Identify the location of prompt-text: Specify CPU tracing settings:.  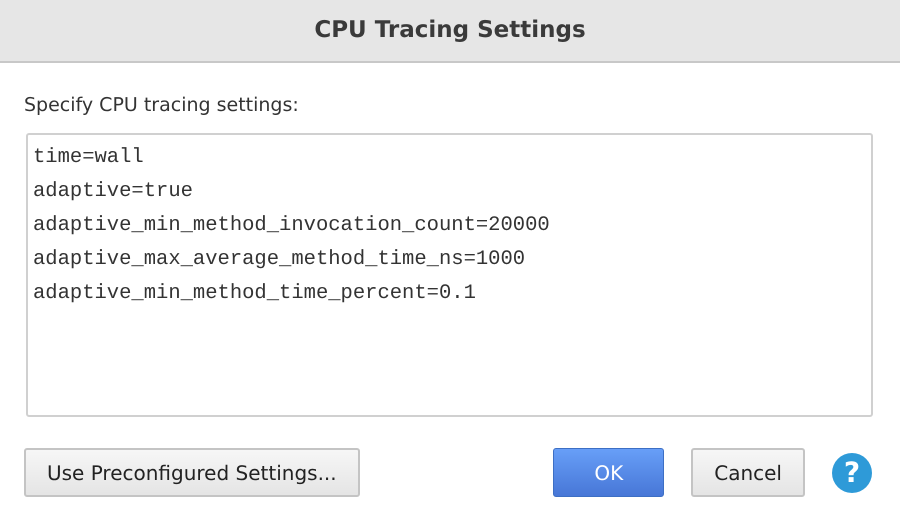
(161, 105).